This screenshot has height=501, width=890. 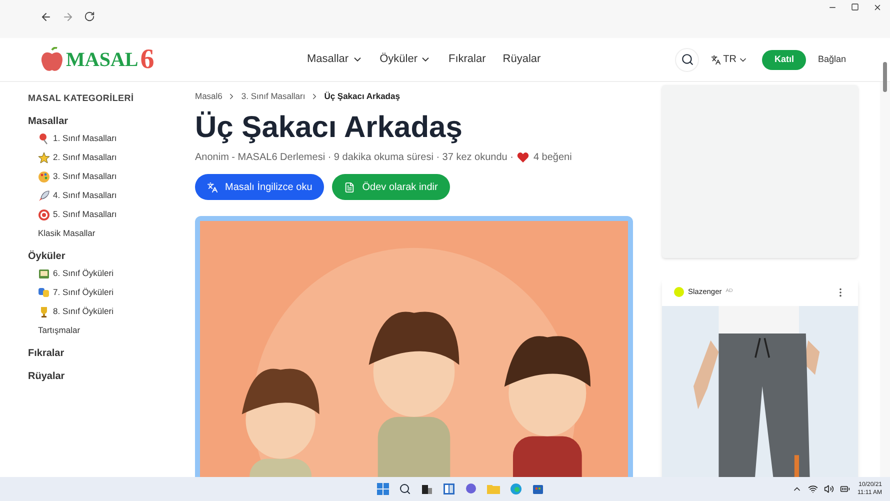 What do you see at coordinates (116, 311) in the screenshot?
I see `sidebar-item: 8. Sınıf Öyküleri` at bounding box center [116, 311].